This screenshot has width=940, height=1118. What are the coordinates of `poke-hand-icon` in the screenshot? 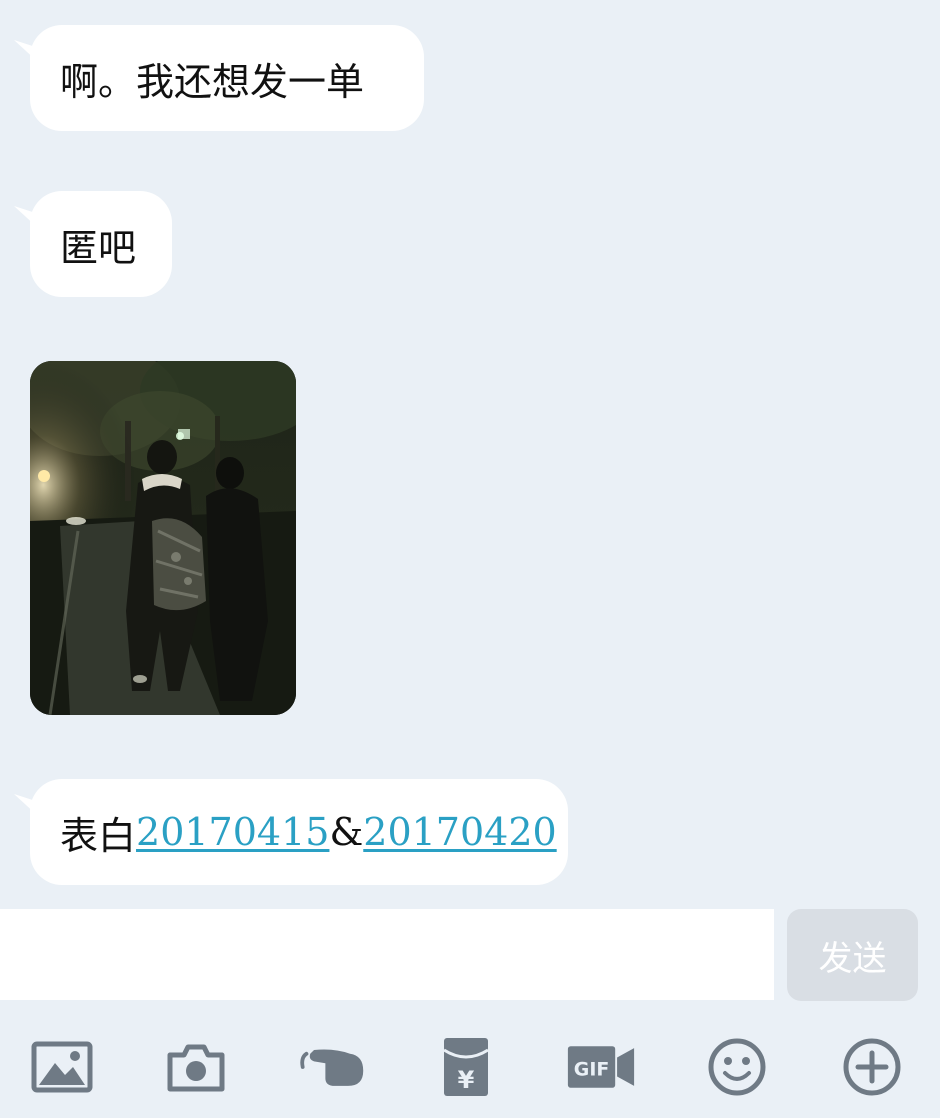 It's located at (332, 1067).